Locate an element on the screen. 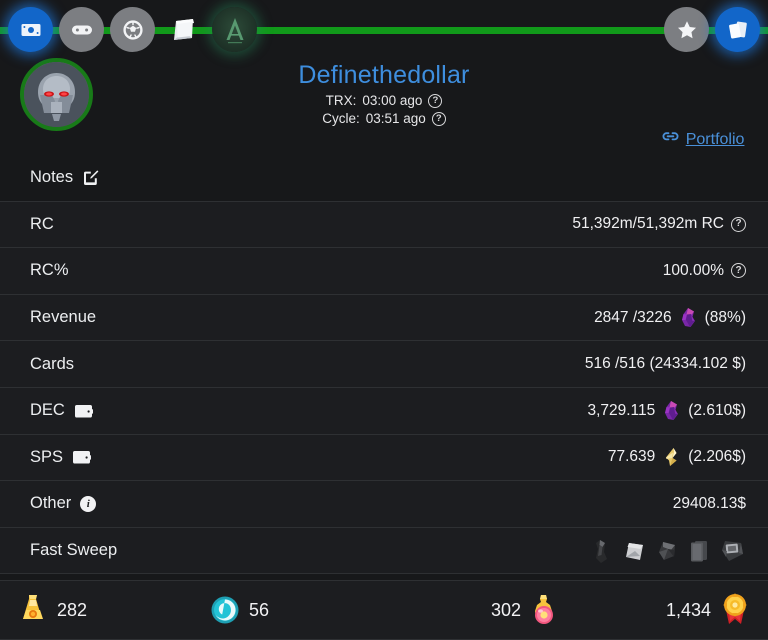  link-portfolio-label: Portfolio is located at coordinates (715, 139).